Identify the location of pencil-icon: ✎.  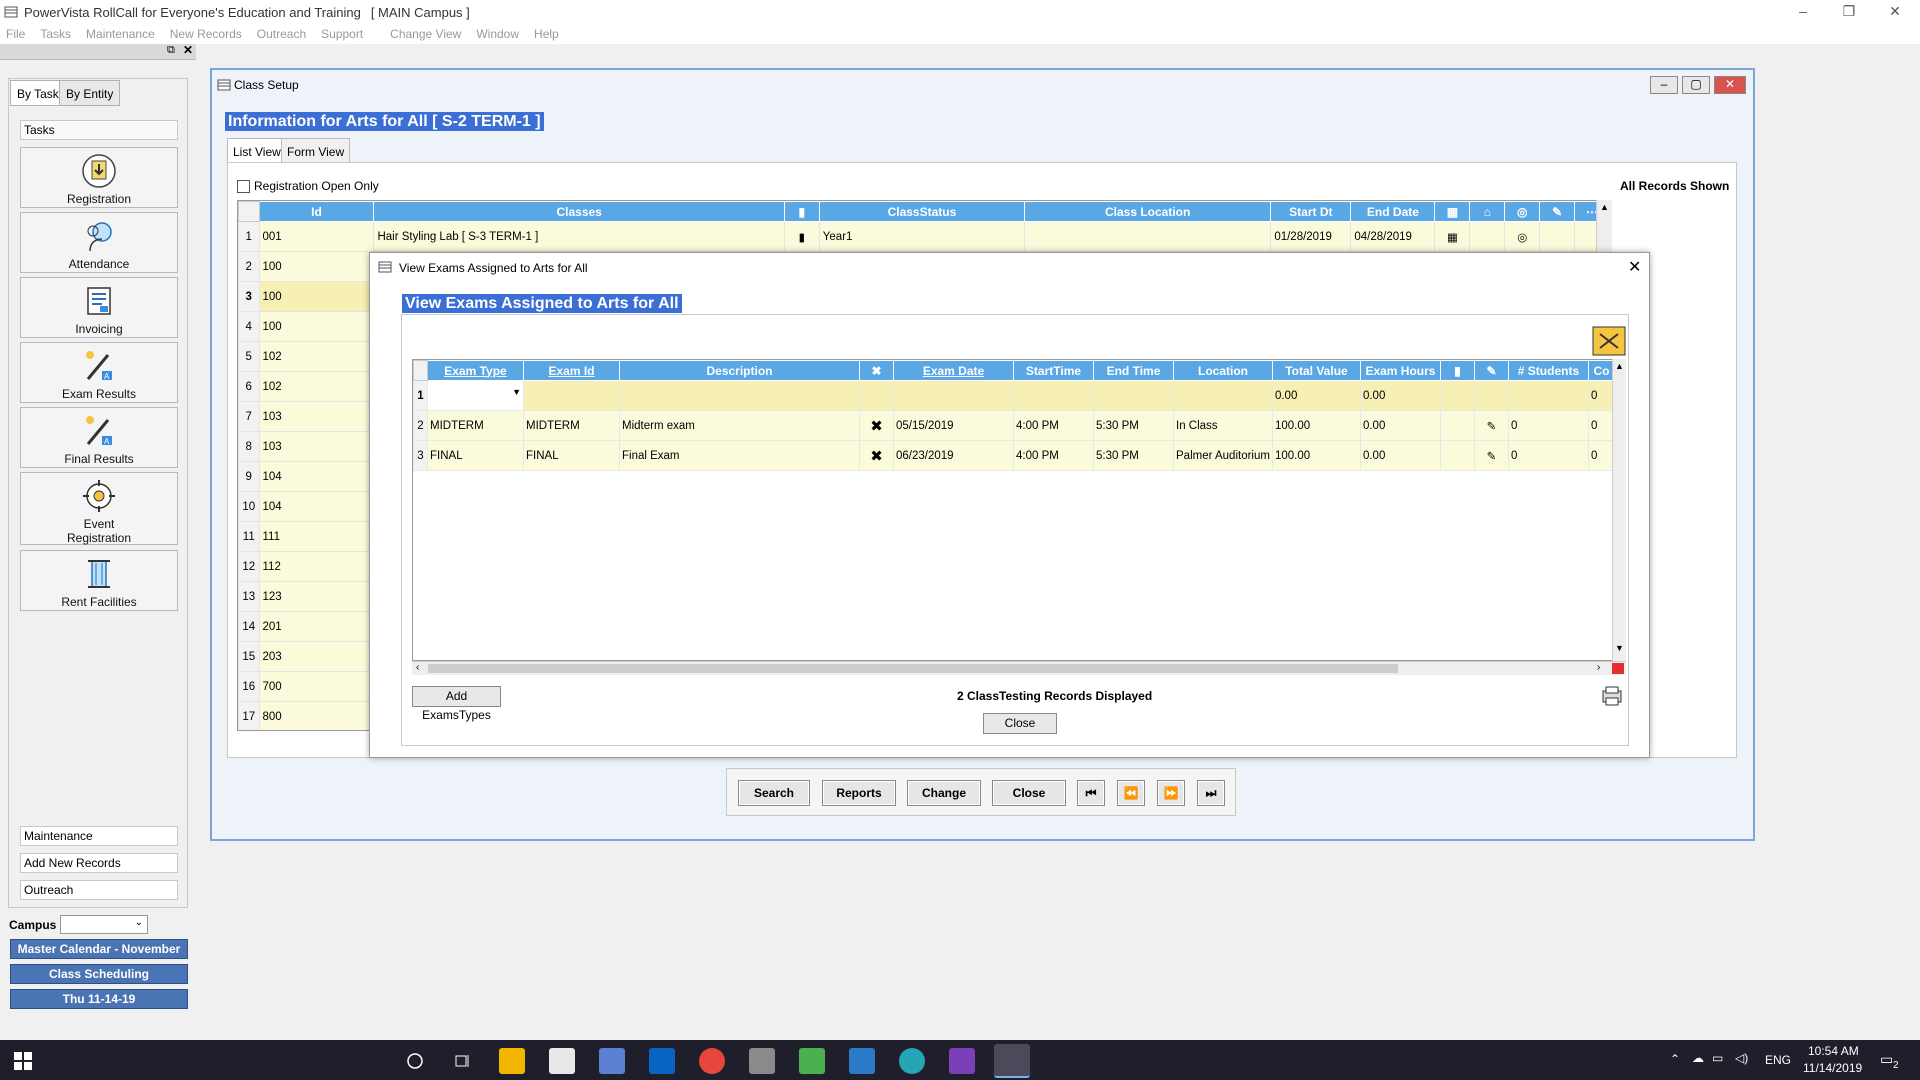
(1491, 455).